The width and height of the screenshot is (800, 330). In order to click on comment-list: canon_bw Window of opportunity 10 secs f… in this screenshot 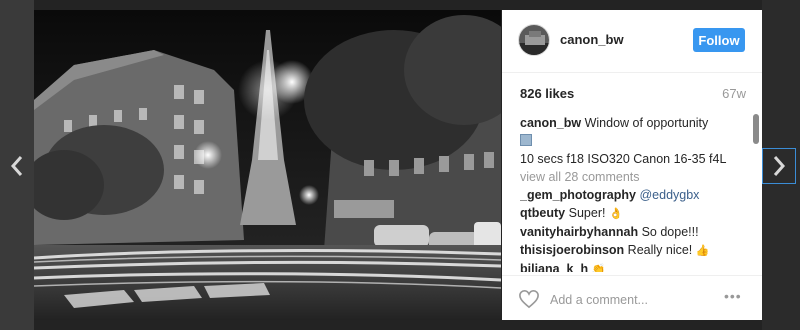, I will do `click(633, 193)`.